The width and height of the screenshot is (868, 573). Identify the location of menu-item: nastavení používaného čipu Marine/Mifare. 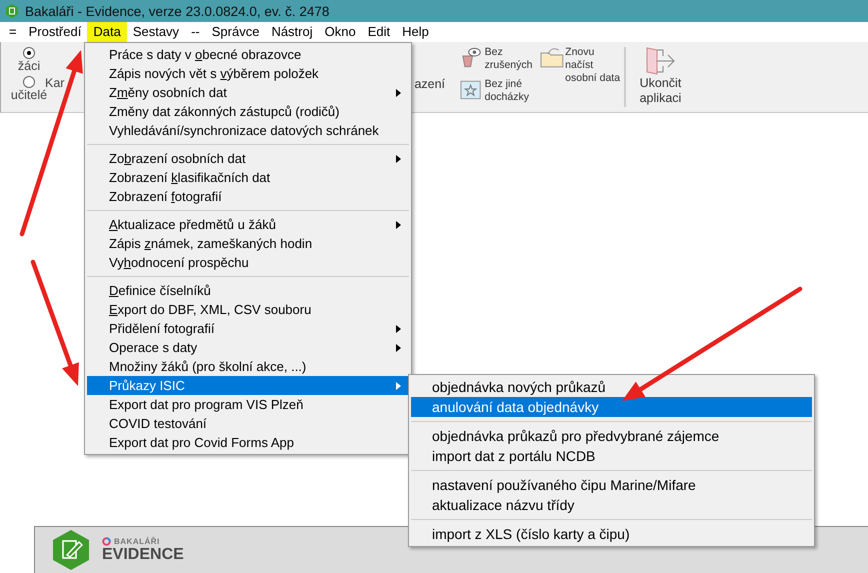
(611, 485).